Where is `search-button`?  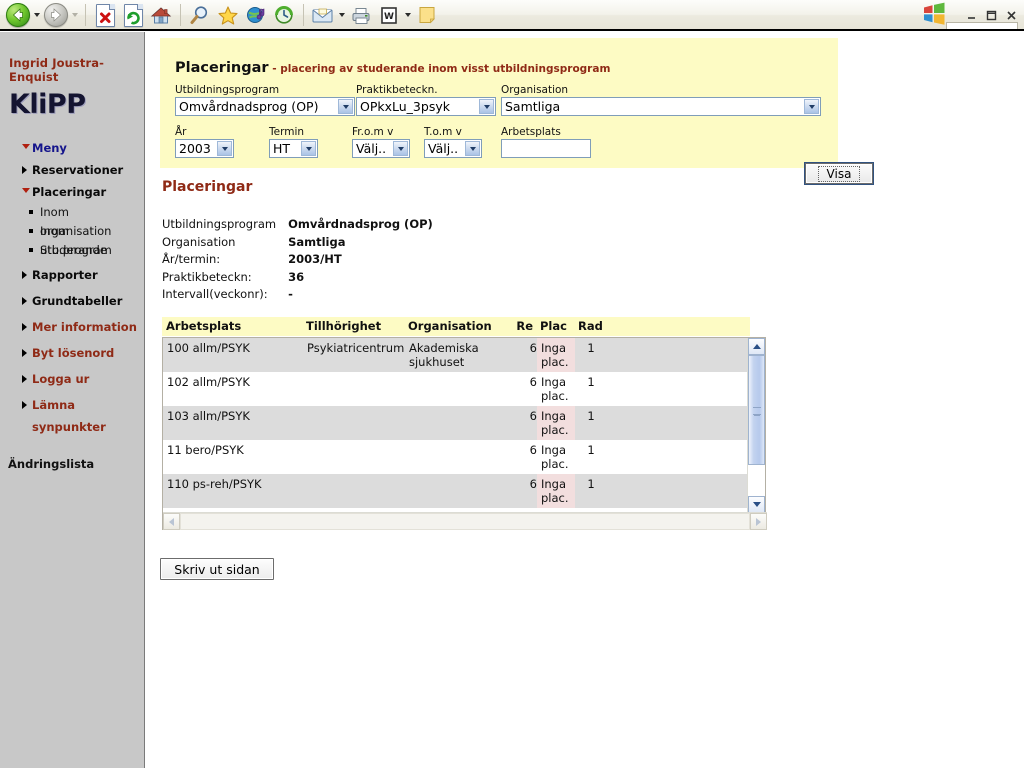 search-button is located at coordinates (200, 15).